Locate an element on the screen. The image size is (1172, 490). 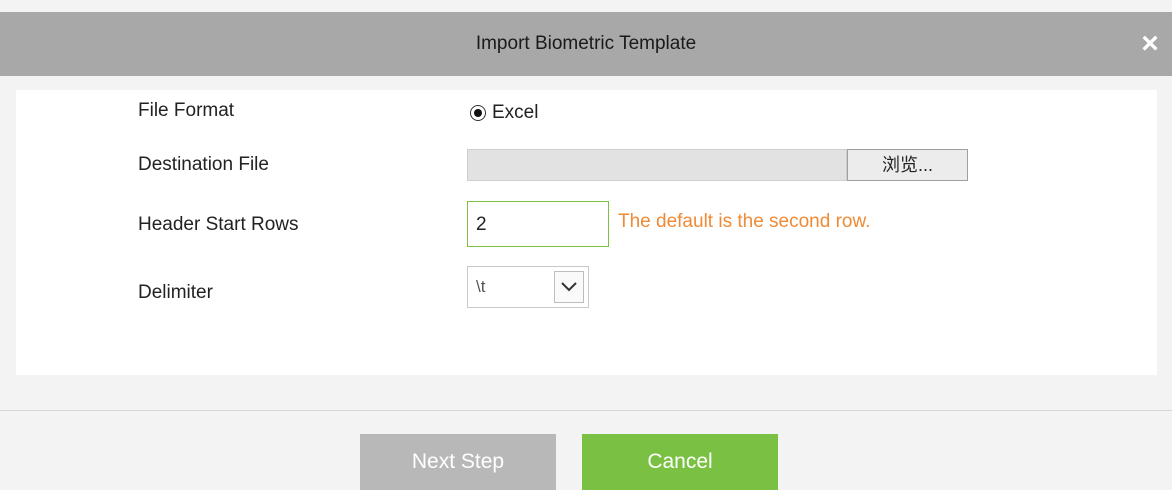
destination-file-label: Destination File is located at coordinates (203, 164).